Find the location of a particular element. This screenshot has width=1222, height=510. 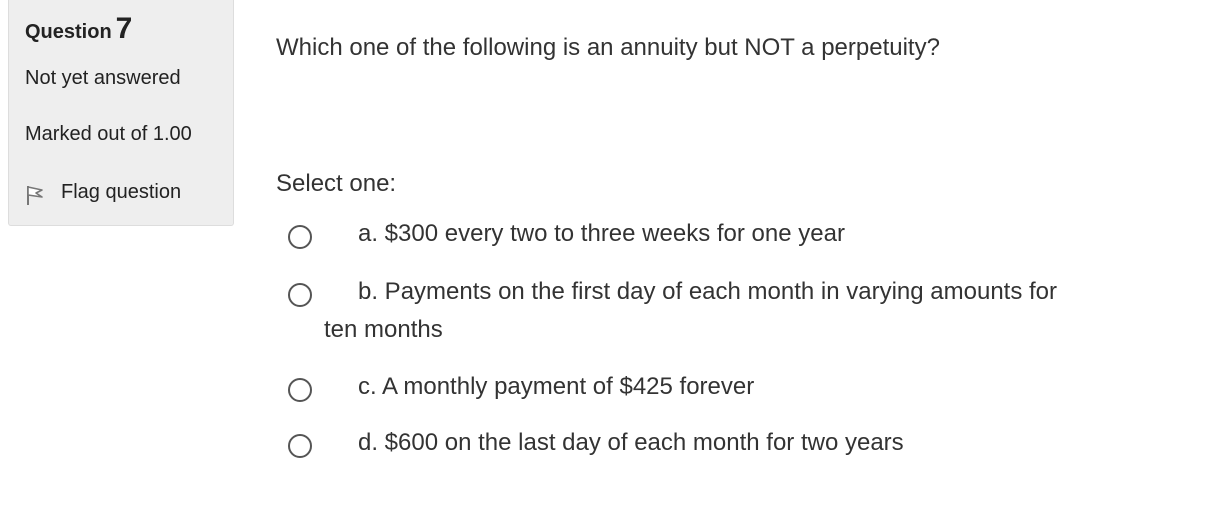

question-heading: Question 7 is located at coordinates (78, 29).